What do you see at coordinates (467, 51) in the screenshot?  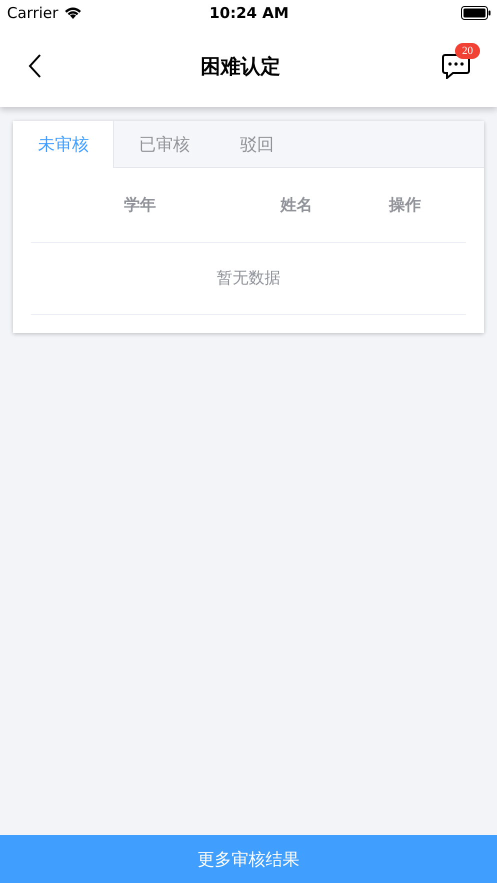 I see `message-count-badge: 20` at bounding box center [467, 51].